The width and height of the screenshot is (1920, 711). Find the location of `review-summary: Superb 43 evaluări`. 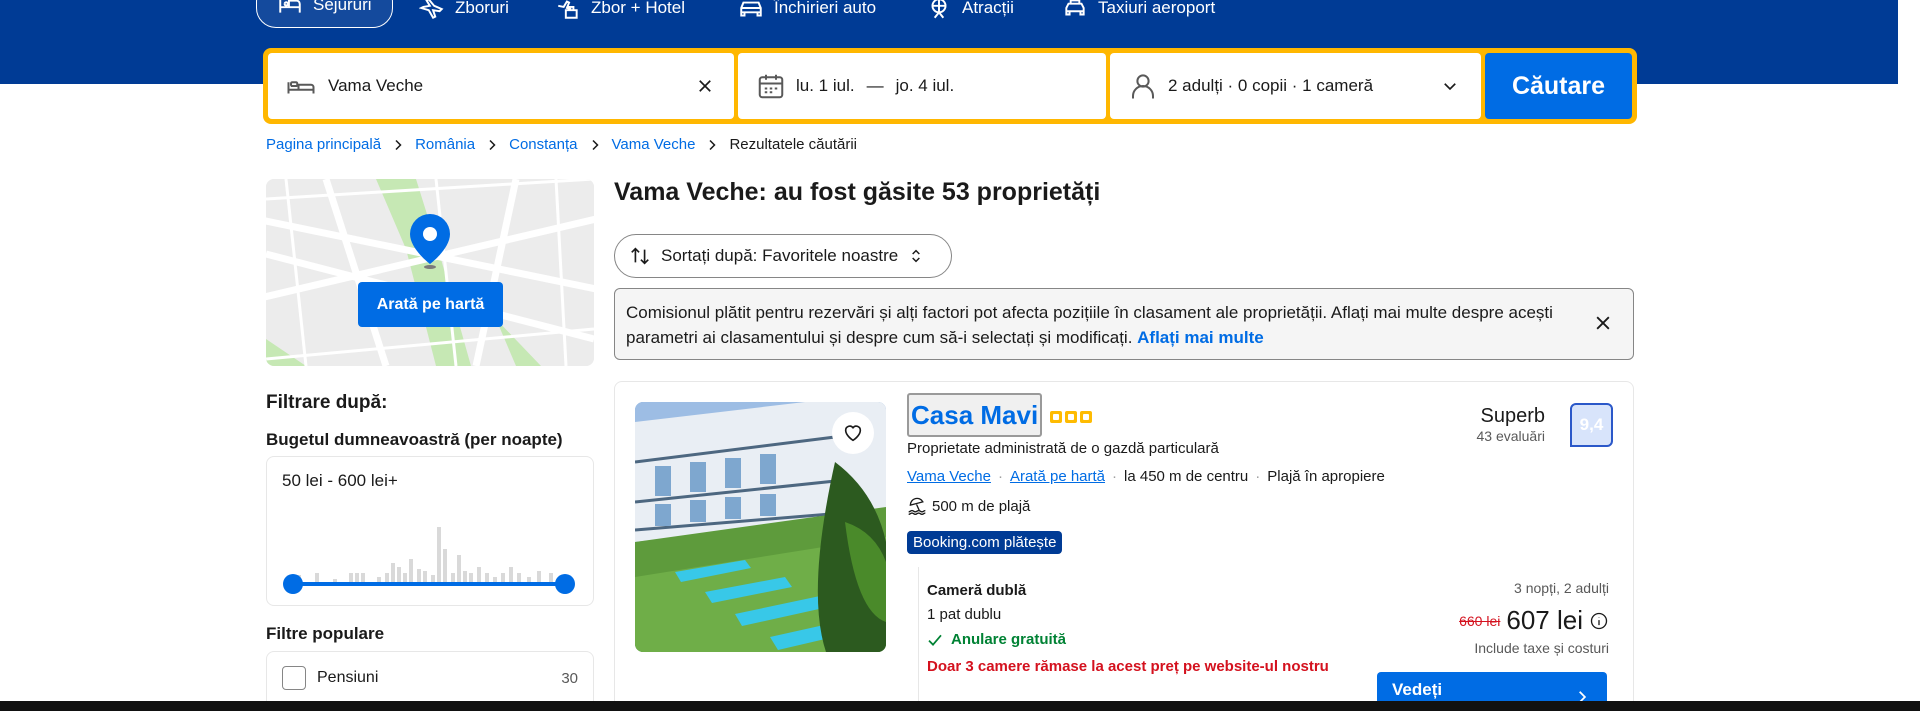

review-summary: Superb 43 evaluări is located at coordinates (1511, 424).